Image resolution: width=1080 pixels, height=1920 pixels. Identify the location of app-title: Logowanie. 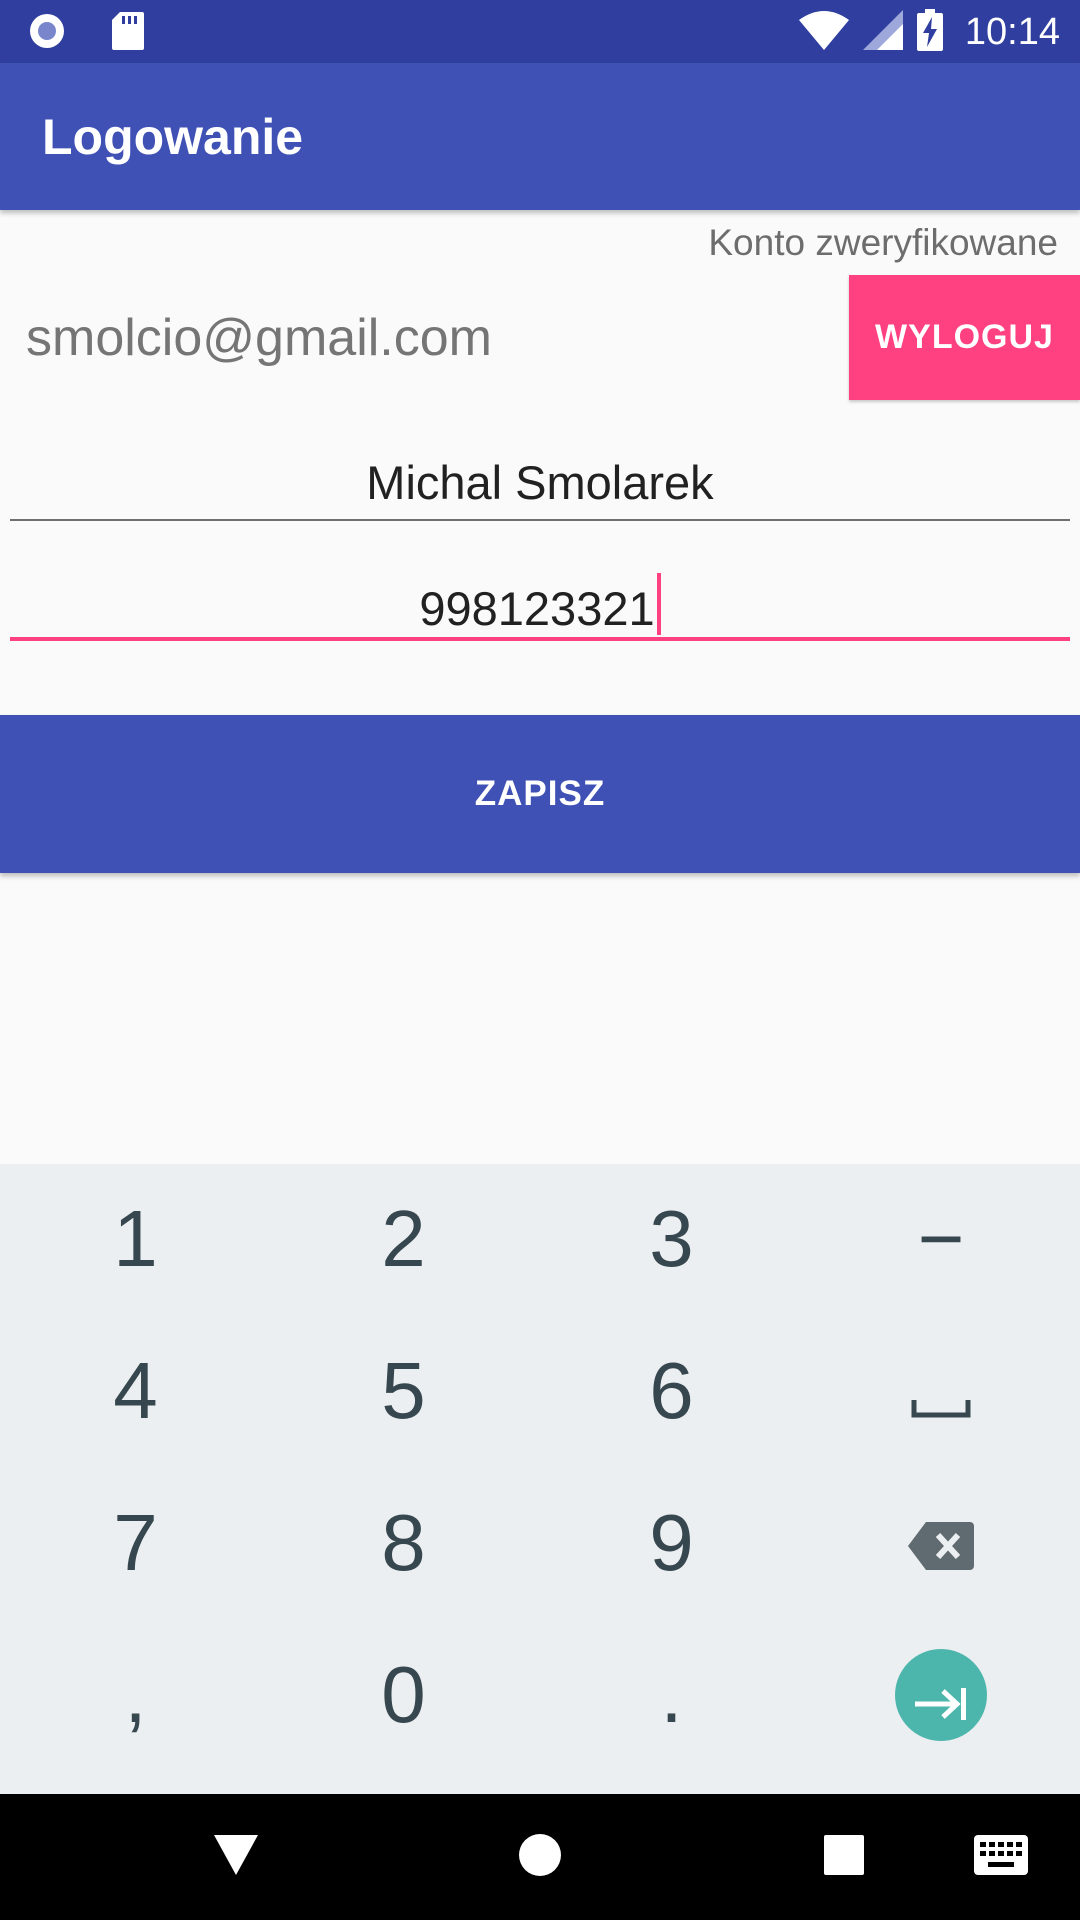
(173, 137).